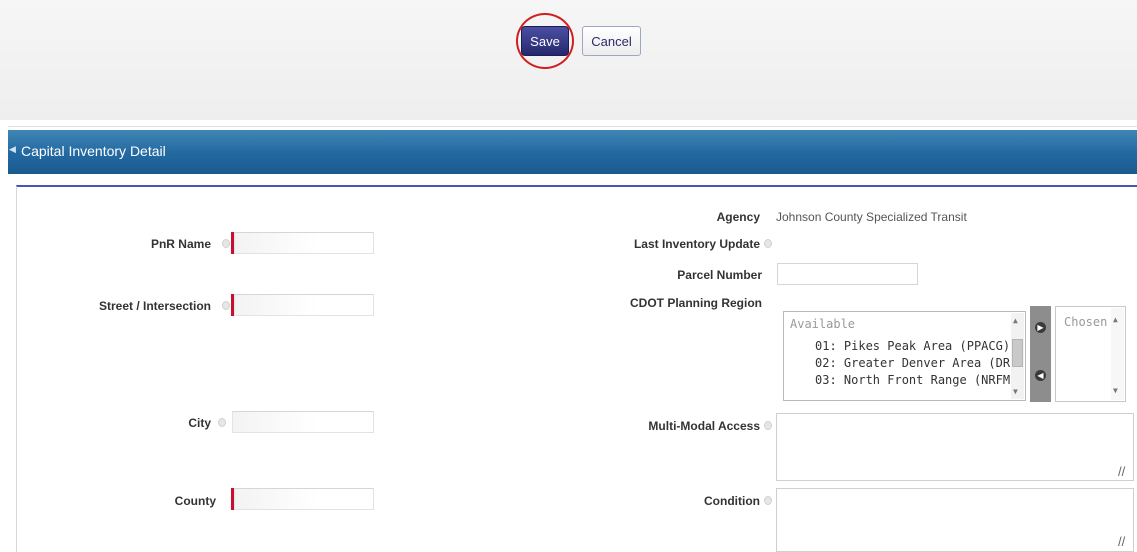 This screenshot has height=552, width=1137. What do you see at coordinates (920, 363) in the screenshot?
I see `region-option: 02: Greater Denver Area (DRCOG)` at bounding box center [920, 363].